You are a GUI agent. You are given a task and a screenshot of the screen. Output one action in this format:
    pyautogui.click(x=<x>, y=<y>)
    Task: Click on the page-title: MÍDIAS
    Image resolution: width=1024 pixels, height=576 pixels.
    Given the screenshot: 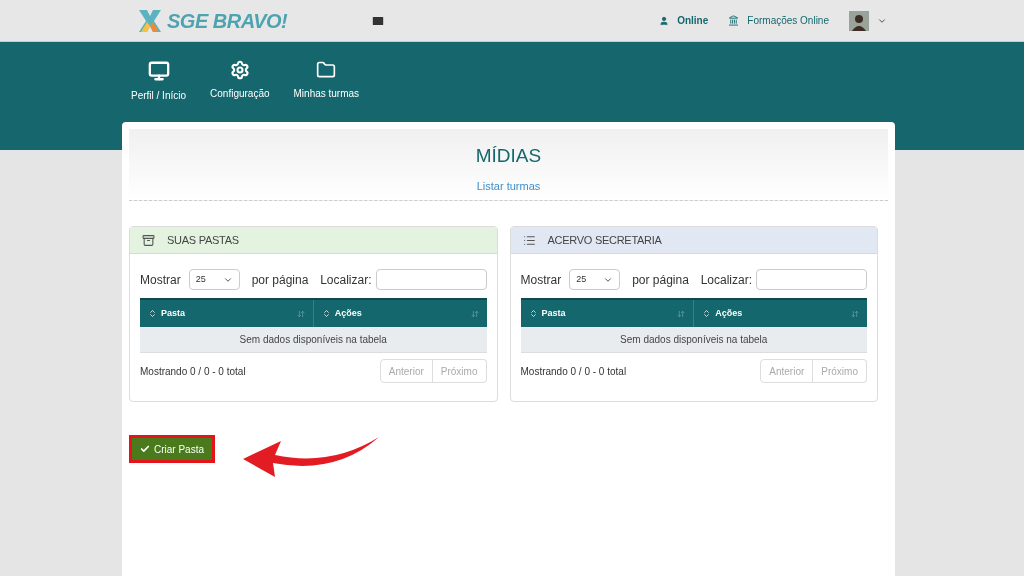 What is the action you would take?
    pyautogui.click(x=508, y=155)
    